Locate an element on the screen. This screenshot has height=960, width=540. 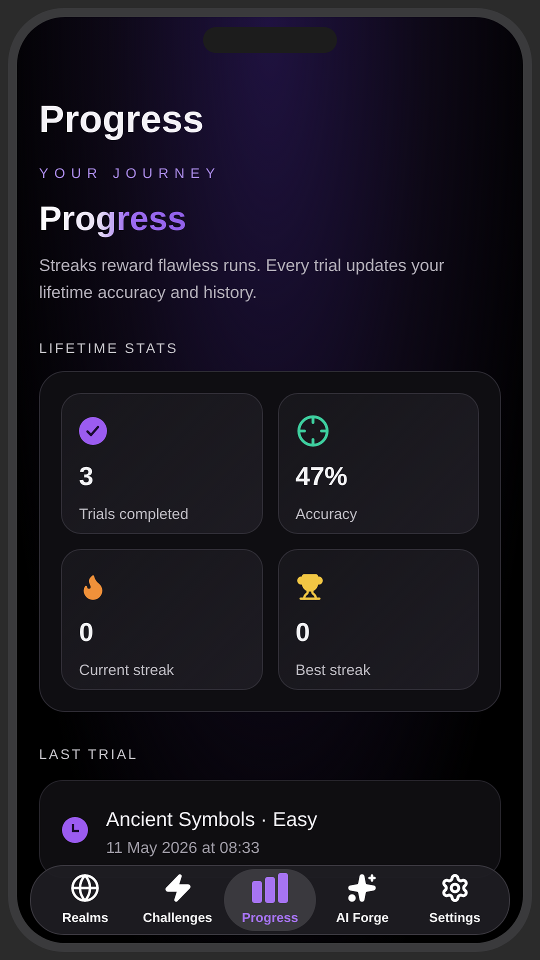
page-title: Progress is located at coordinates (122, 120).